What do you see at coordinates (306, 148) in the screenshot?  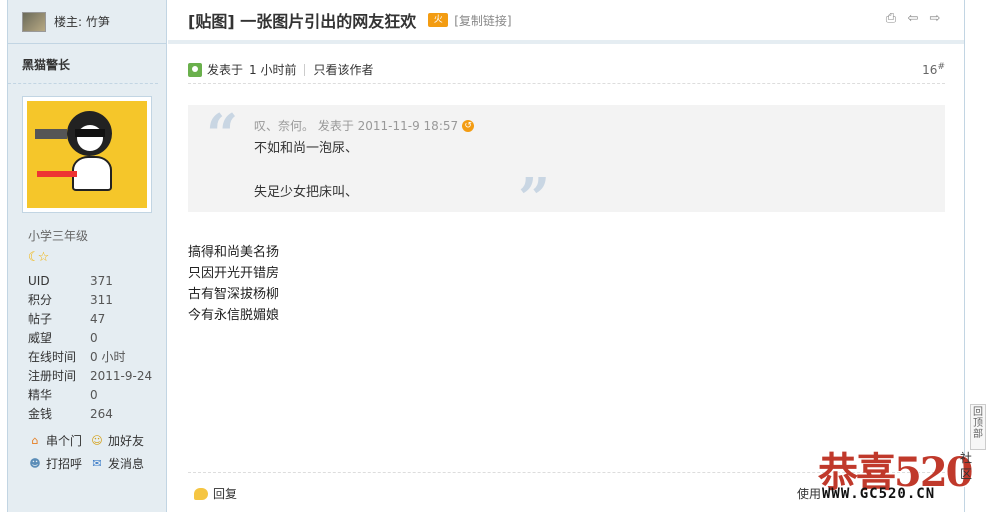 I see `quote-line-1: 不如和尚一泡尿、` at bounding box center [306, 148].